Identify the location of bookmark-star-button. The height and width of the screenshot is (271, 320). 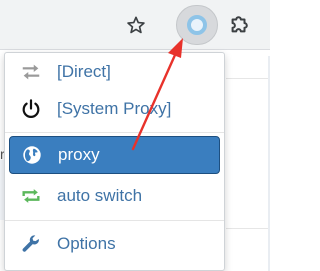
(136, 25).